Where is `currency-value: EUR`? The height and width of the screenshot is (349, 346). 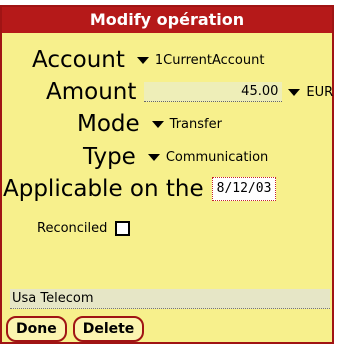
currency-value: EUR is located at coordinates (320, 92).